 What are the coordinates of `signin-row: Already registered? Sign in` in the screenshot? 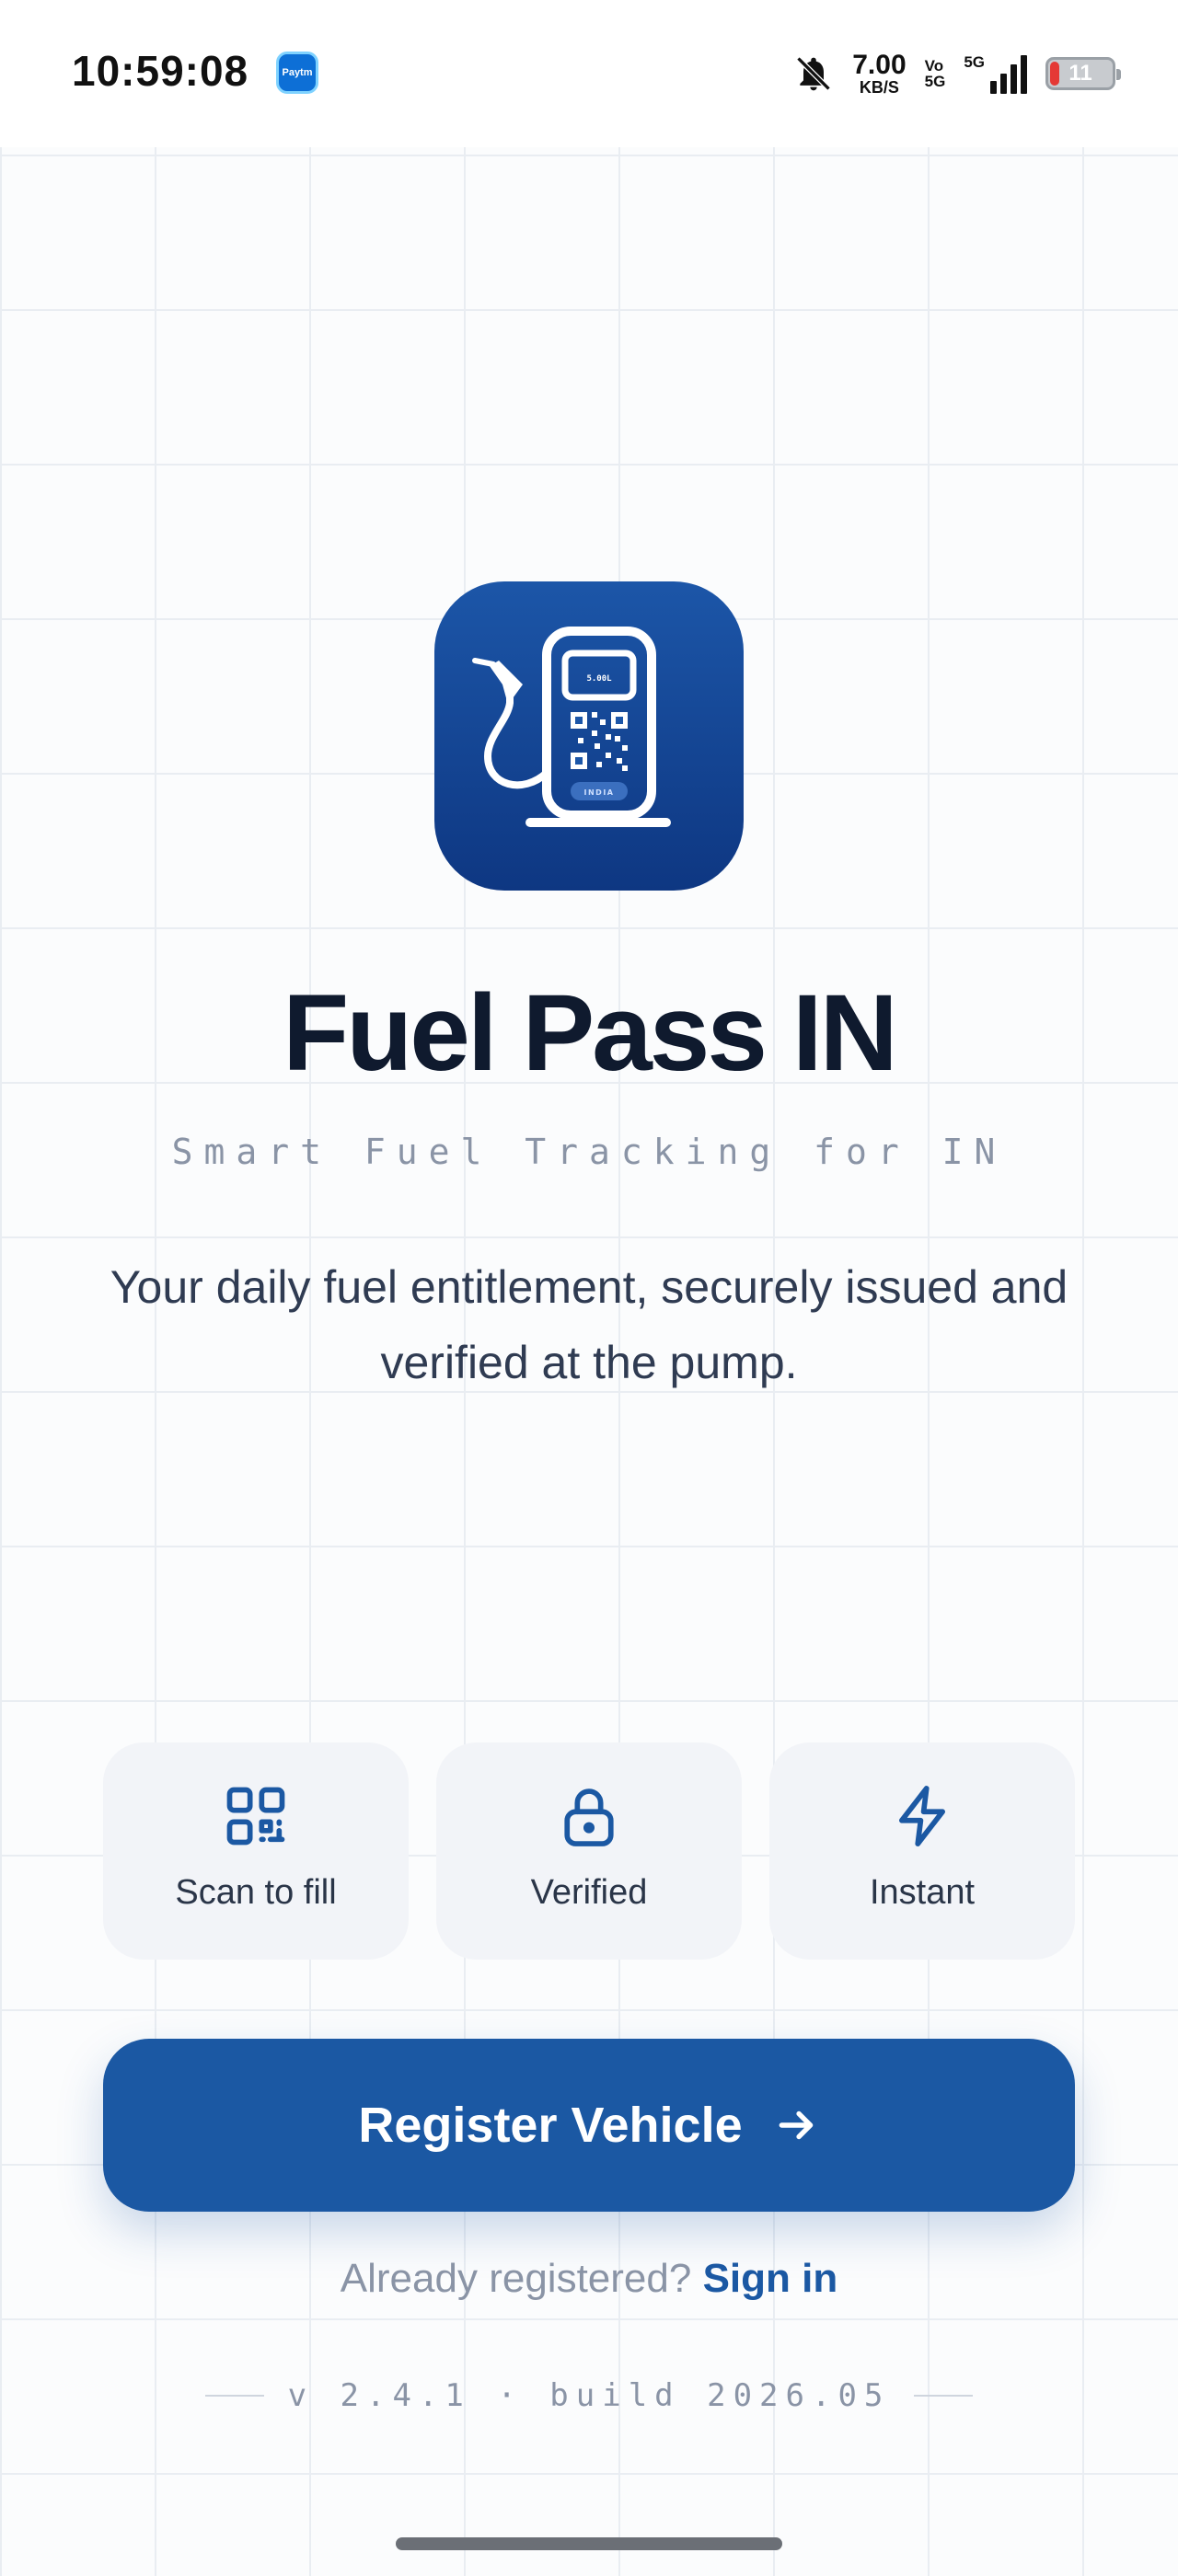 It's located at (589, 2279).